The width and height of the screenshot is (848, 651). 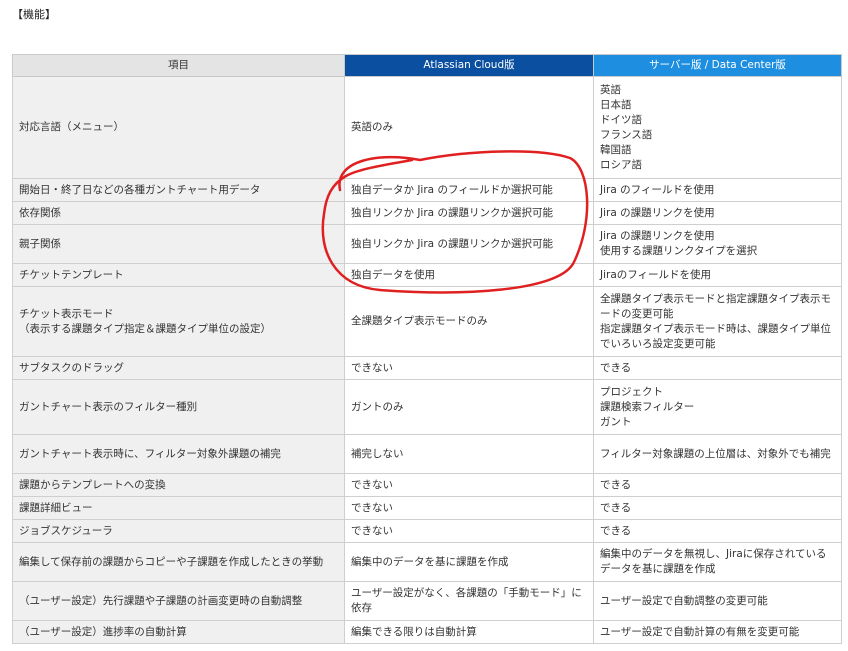 What do you see at coordinates (178, 190) in the screenshot?
I see `row-item-cell: 開始日・終了日などの各種ガントチャート用データ` at bounding box center [178, 190].